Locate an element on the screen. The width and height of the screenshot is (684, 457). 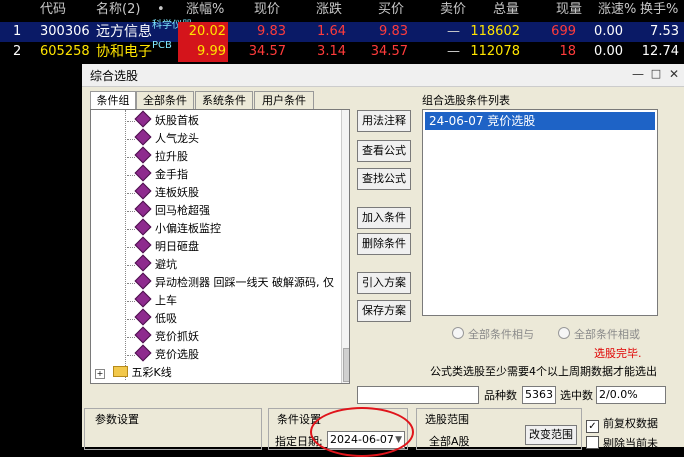
col-speed: 涨速% is located at coordinates (617, 10).